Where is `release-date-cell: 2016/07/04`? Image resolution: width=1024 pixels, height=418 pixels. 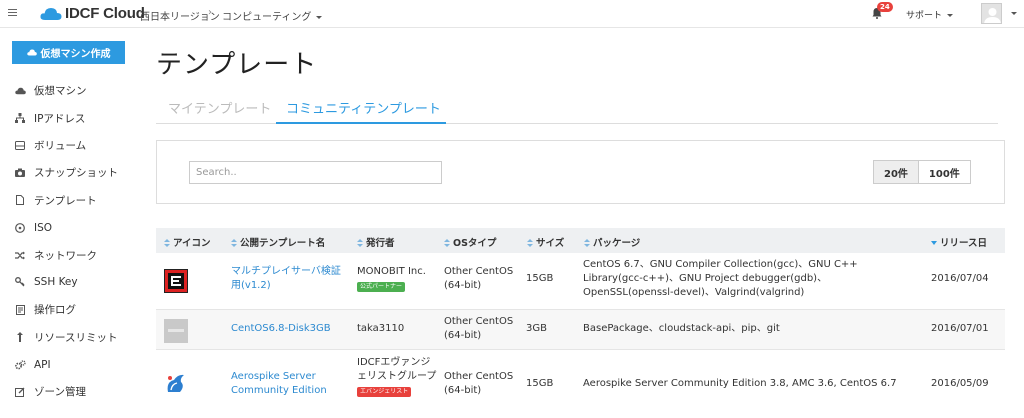
release-date-cell: 2016/07/04 is located at coordinates (960, 278).